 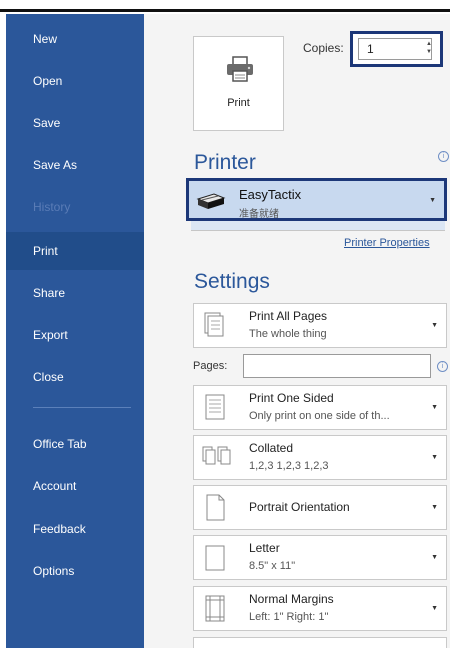 What do you see at coordinates (219, 458) in the screenshot?
I see `collated-pages-icon` at bounding box center [219, 458].